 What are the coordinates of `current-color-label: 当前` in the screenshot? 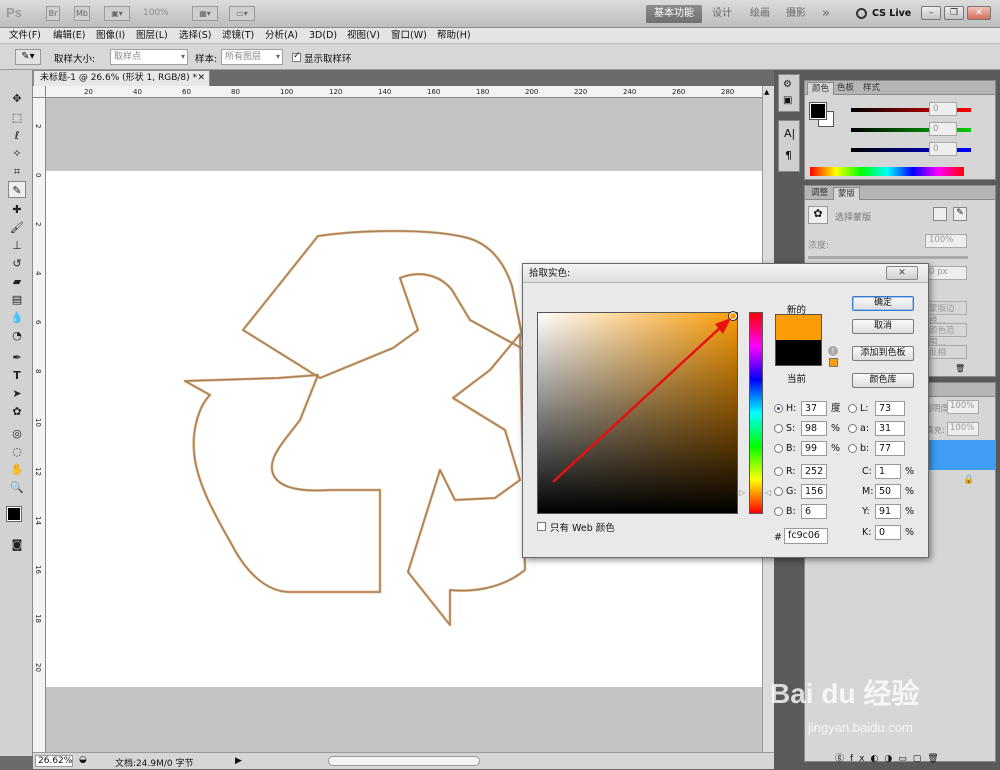 It's located at (797, 379).